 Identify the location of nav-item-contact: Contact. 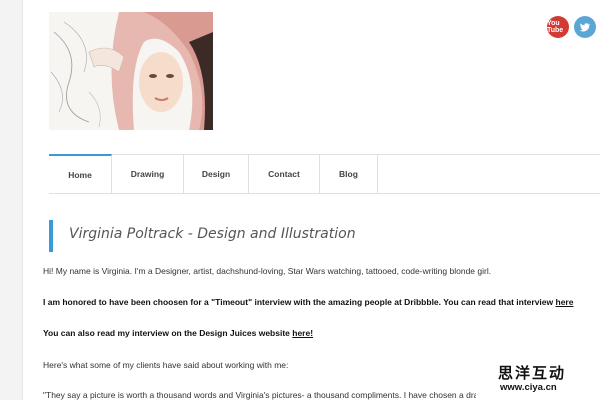
(284, 174).